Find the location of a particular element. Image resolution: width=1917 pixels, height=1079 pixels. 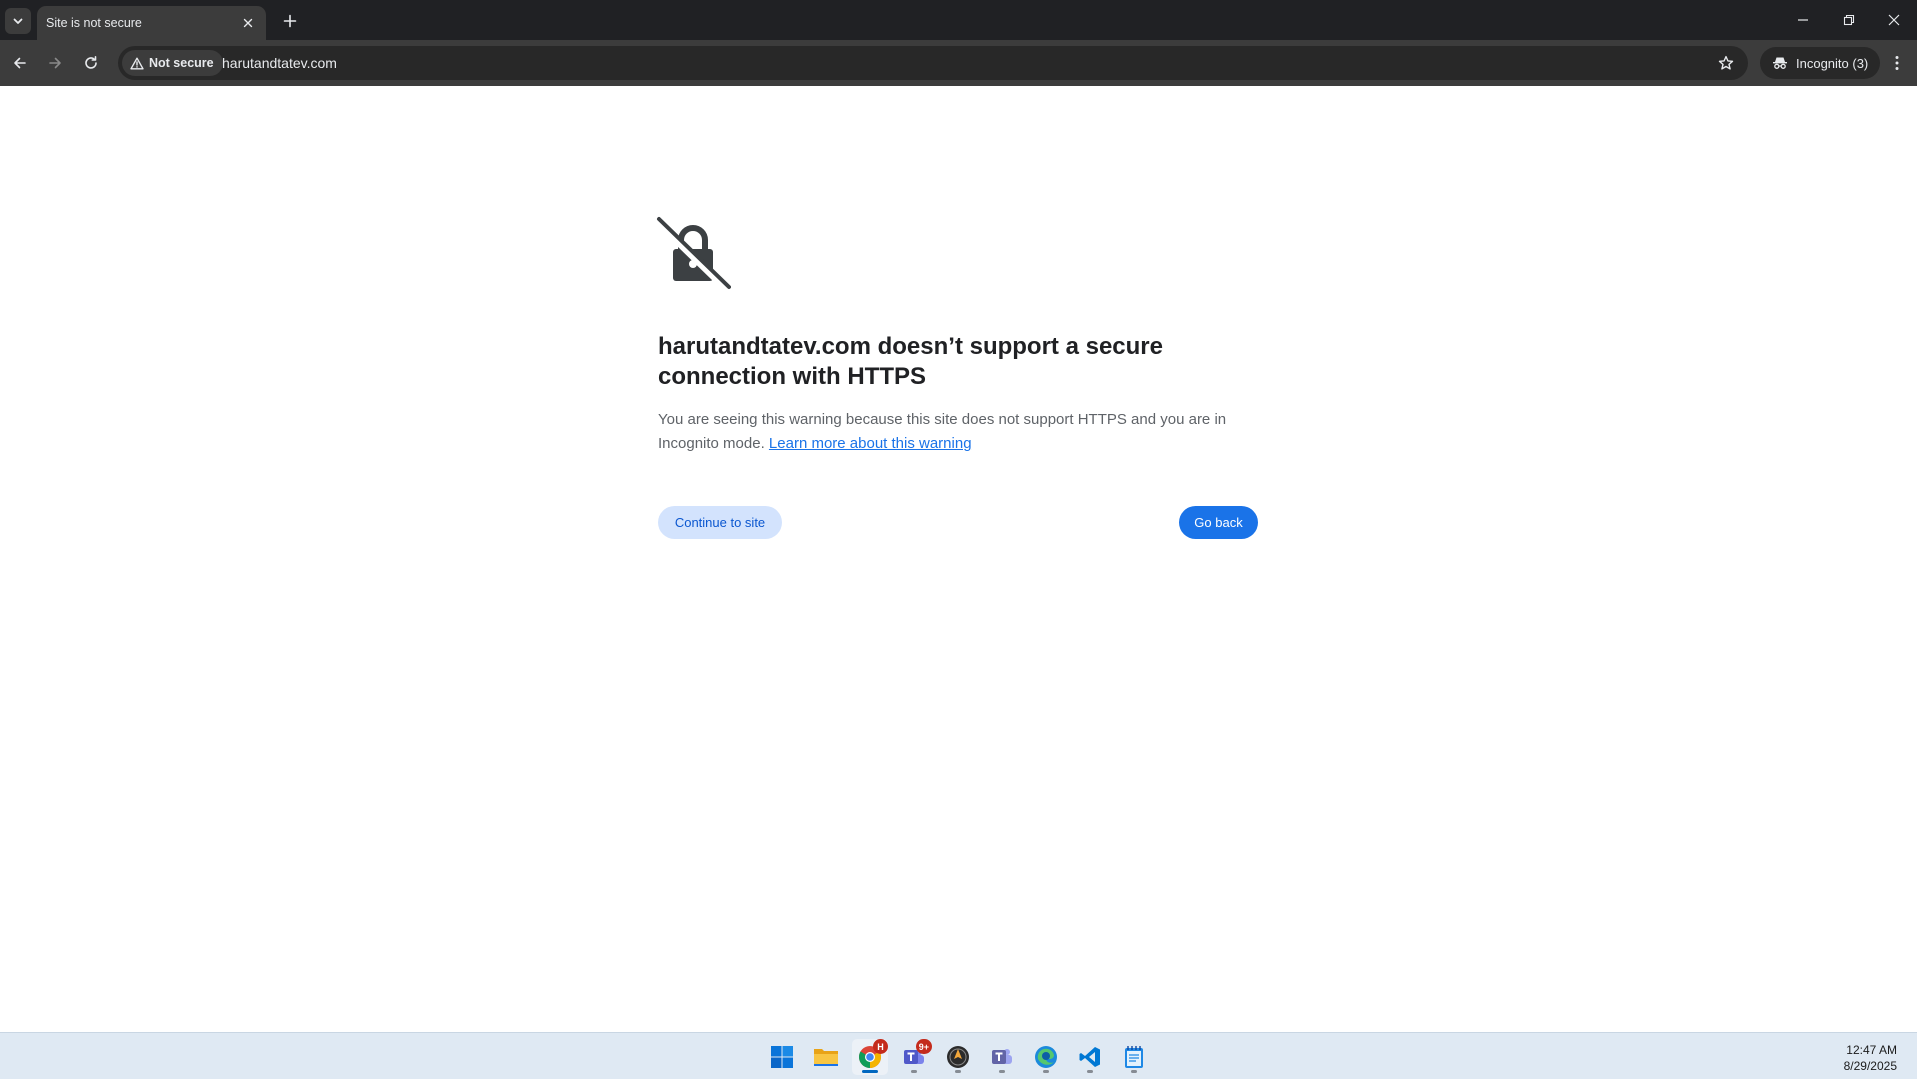

arrow-right-icon is located at coordinates (55, 63).